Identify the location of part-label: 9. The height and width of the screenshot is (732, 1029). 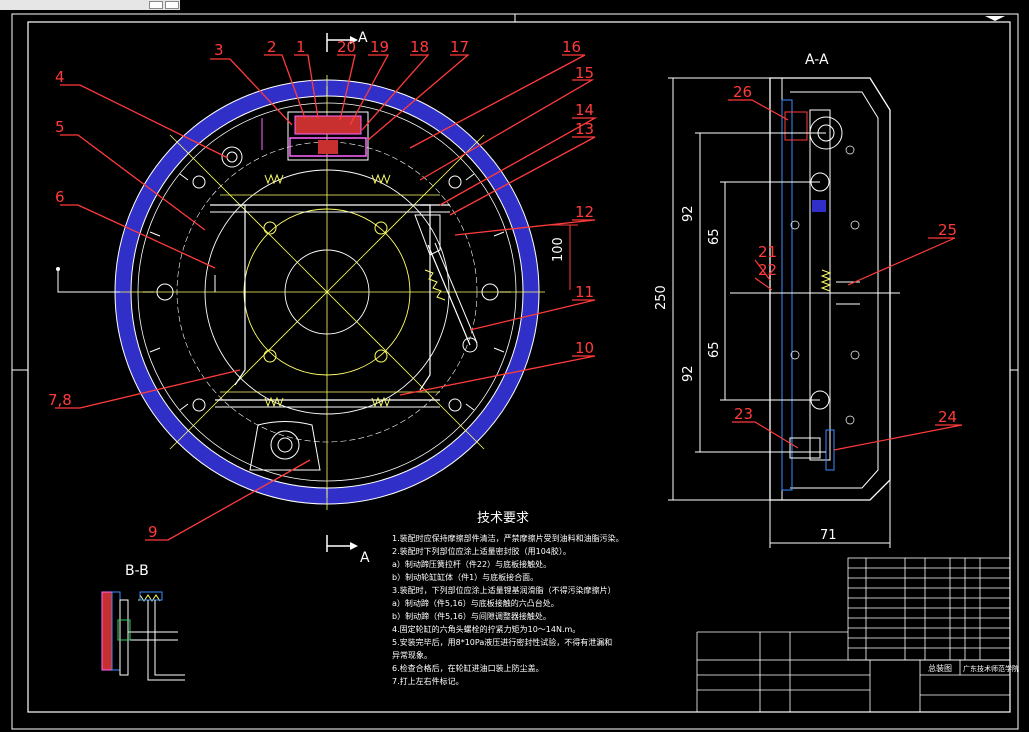
(153, 532).